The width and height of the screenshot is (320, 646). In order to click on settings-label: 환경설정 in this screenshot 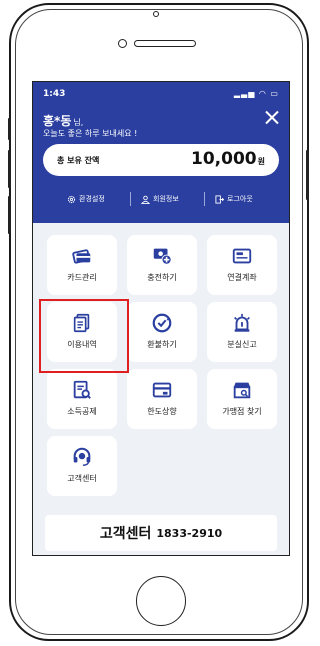, I will do `click(92, 199)`.